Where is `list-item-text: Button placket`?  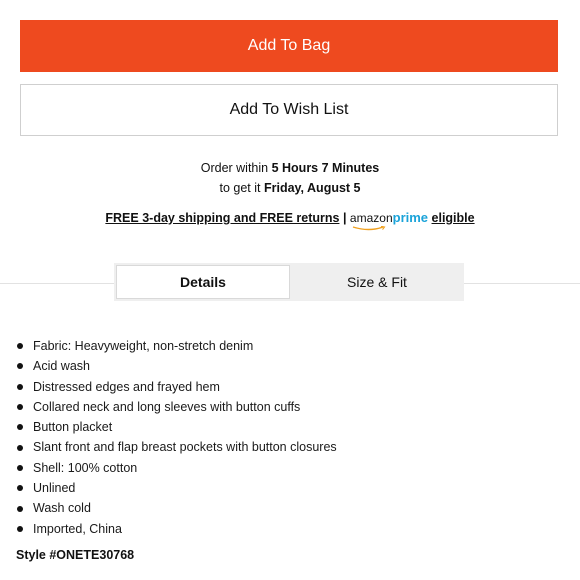
list-item-text: Button placket is located at coordinates (73, 427).